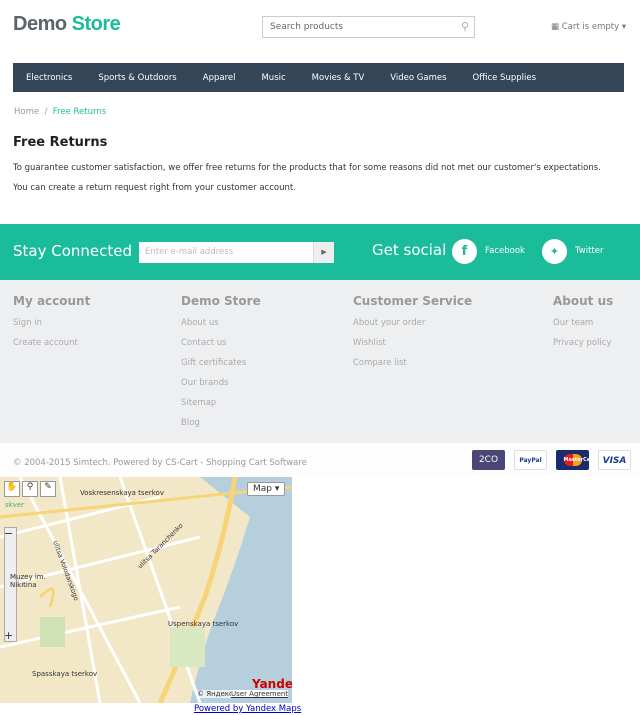 Image resolution: width=640 pixels, height=715 pixels. I want to click on nav-item: Electronics, so click(49, 78).